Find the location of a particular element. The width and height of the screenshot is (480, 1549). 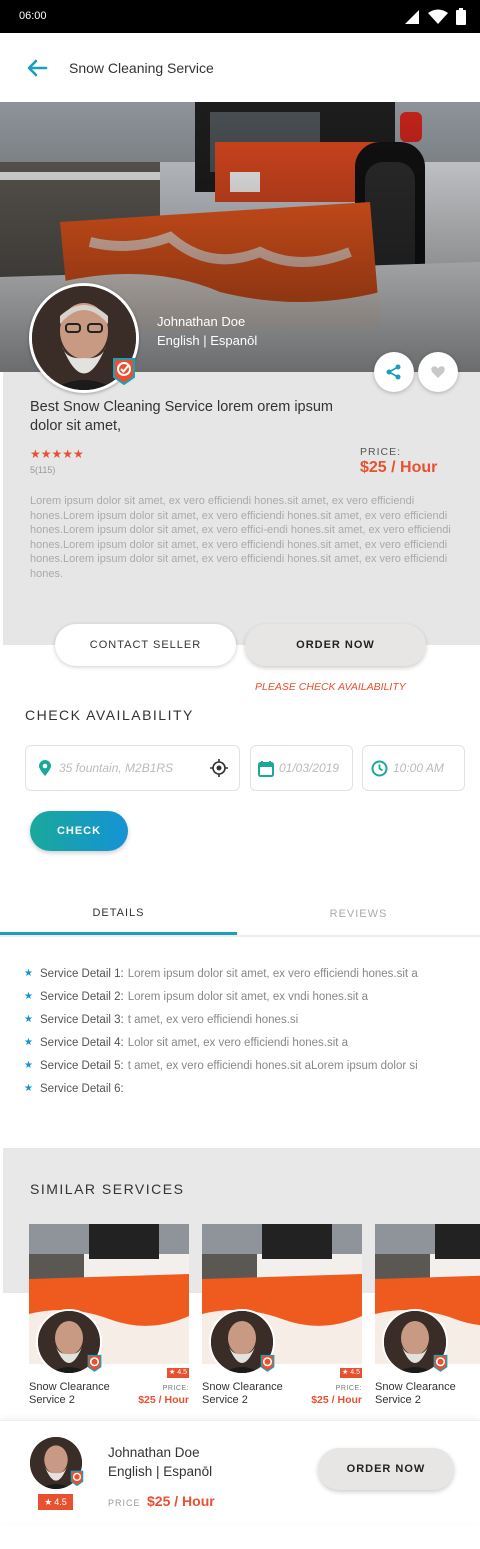

seller-name: Johnathan Doe is located at coordinates (201, 321).